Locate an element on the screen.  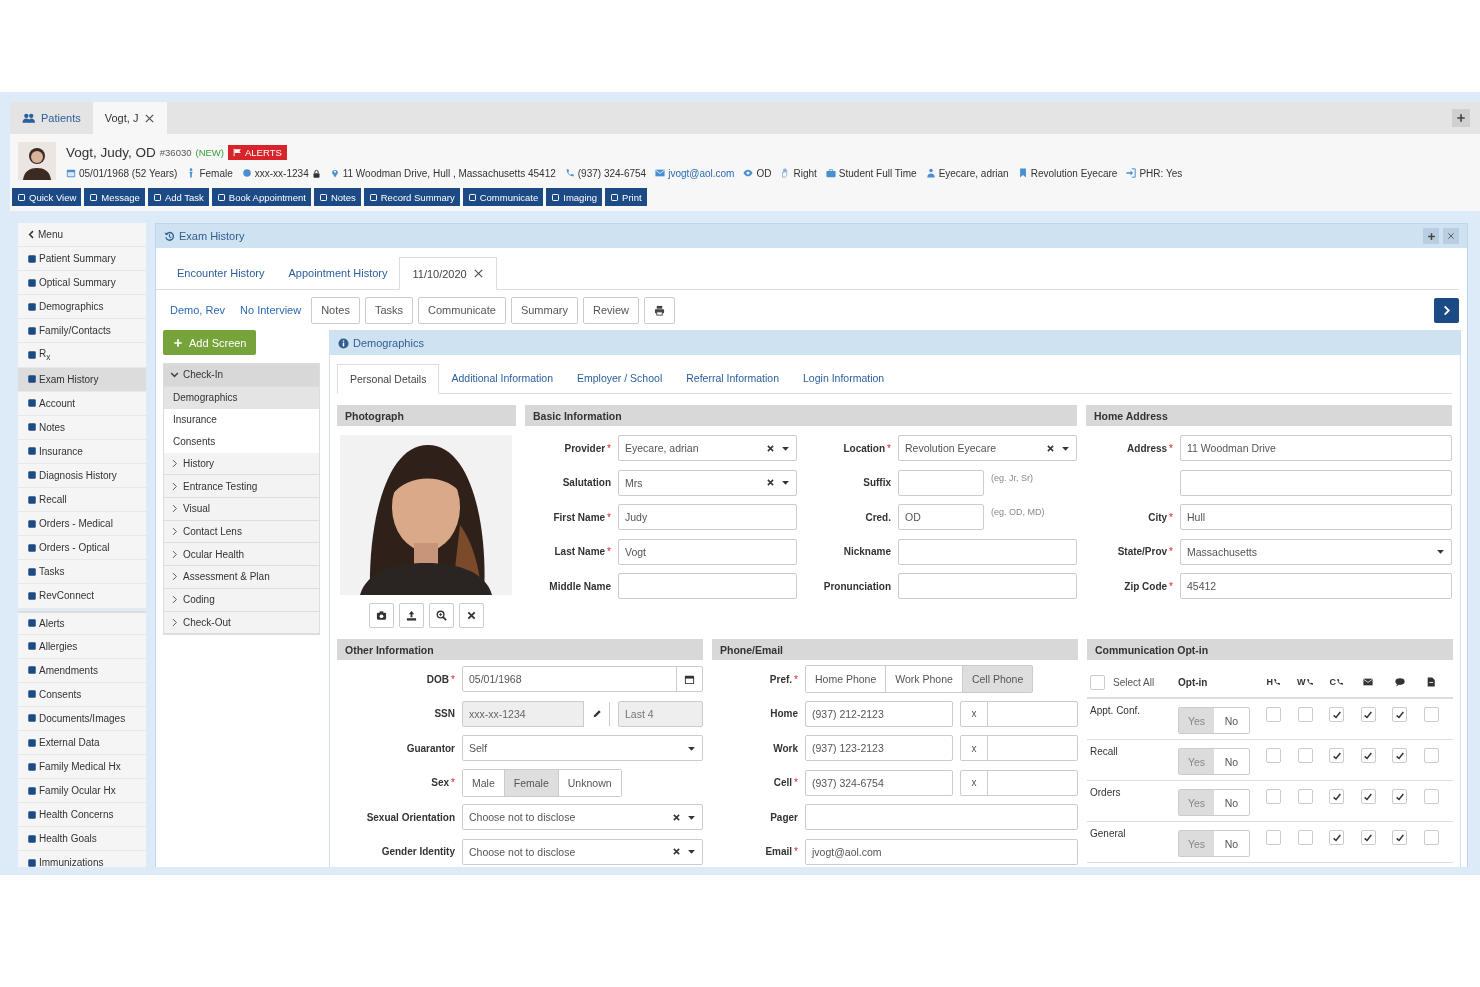
date-field: 05/01/1968 is located at coordinates (582, 679).